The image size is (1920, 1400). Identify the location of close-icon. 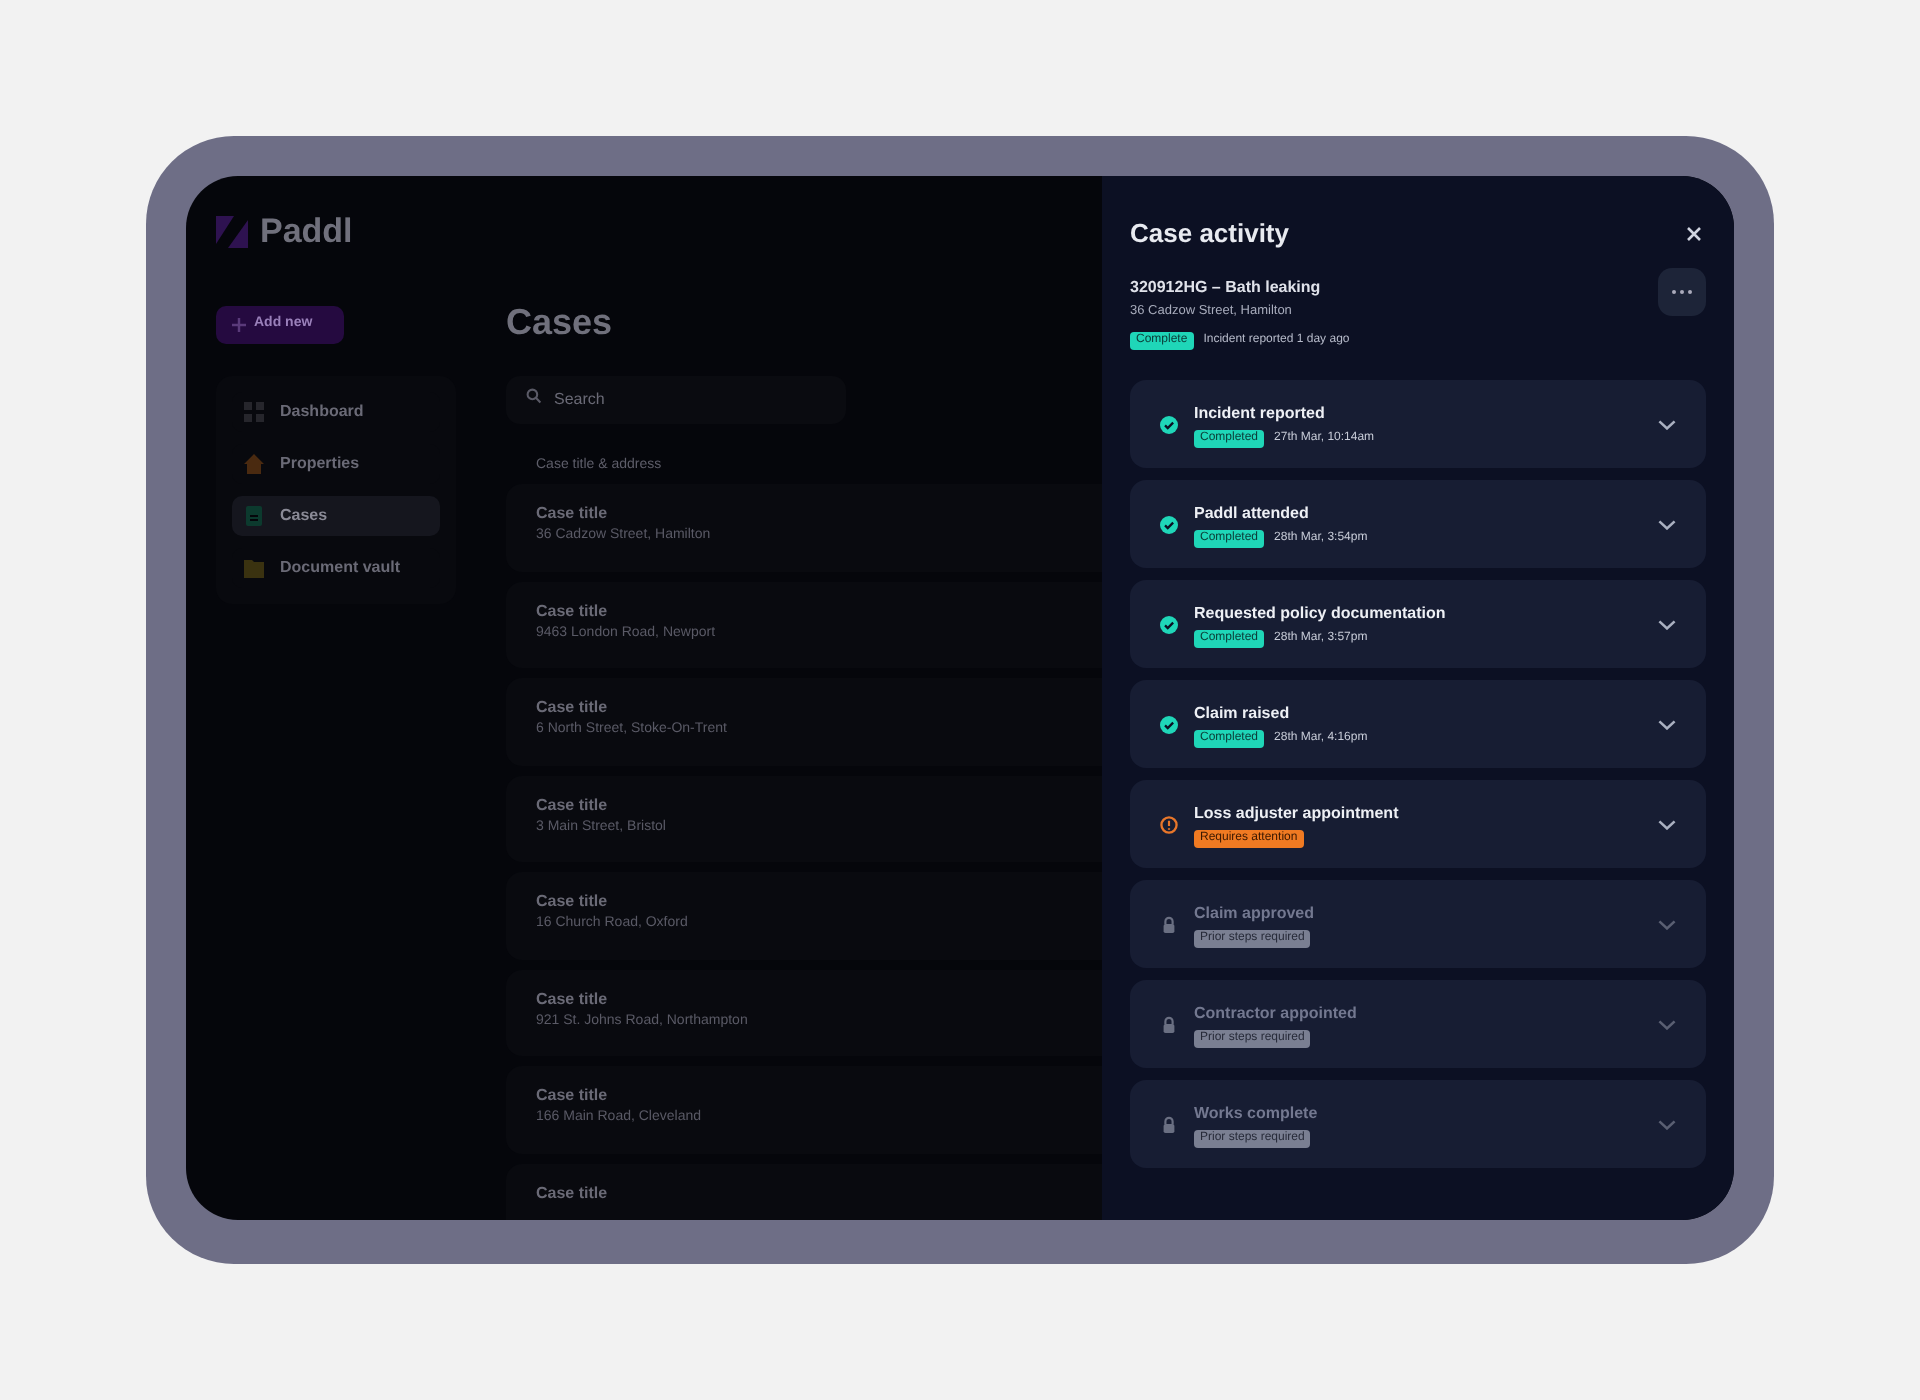
(1694, 234).